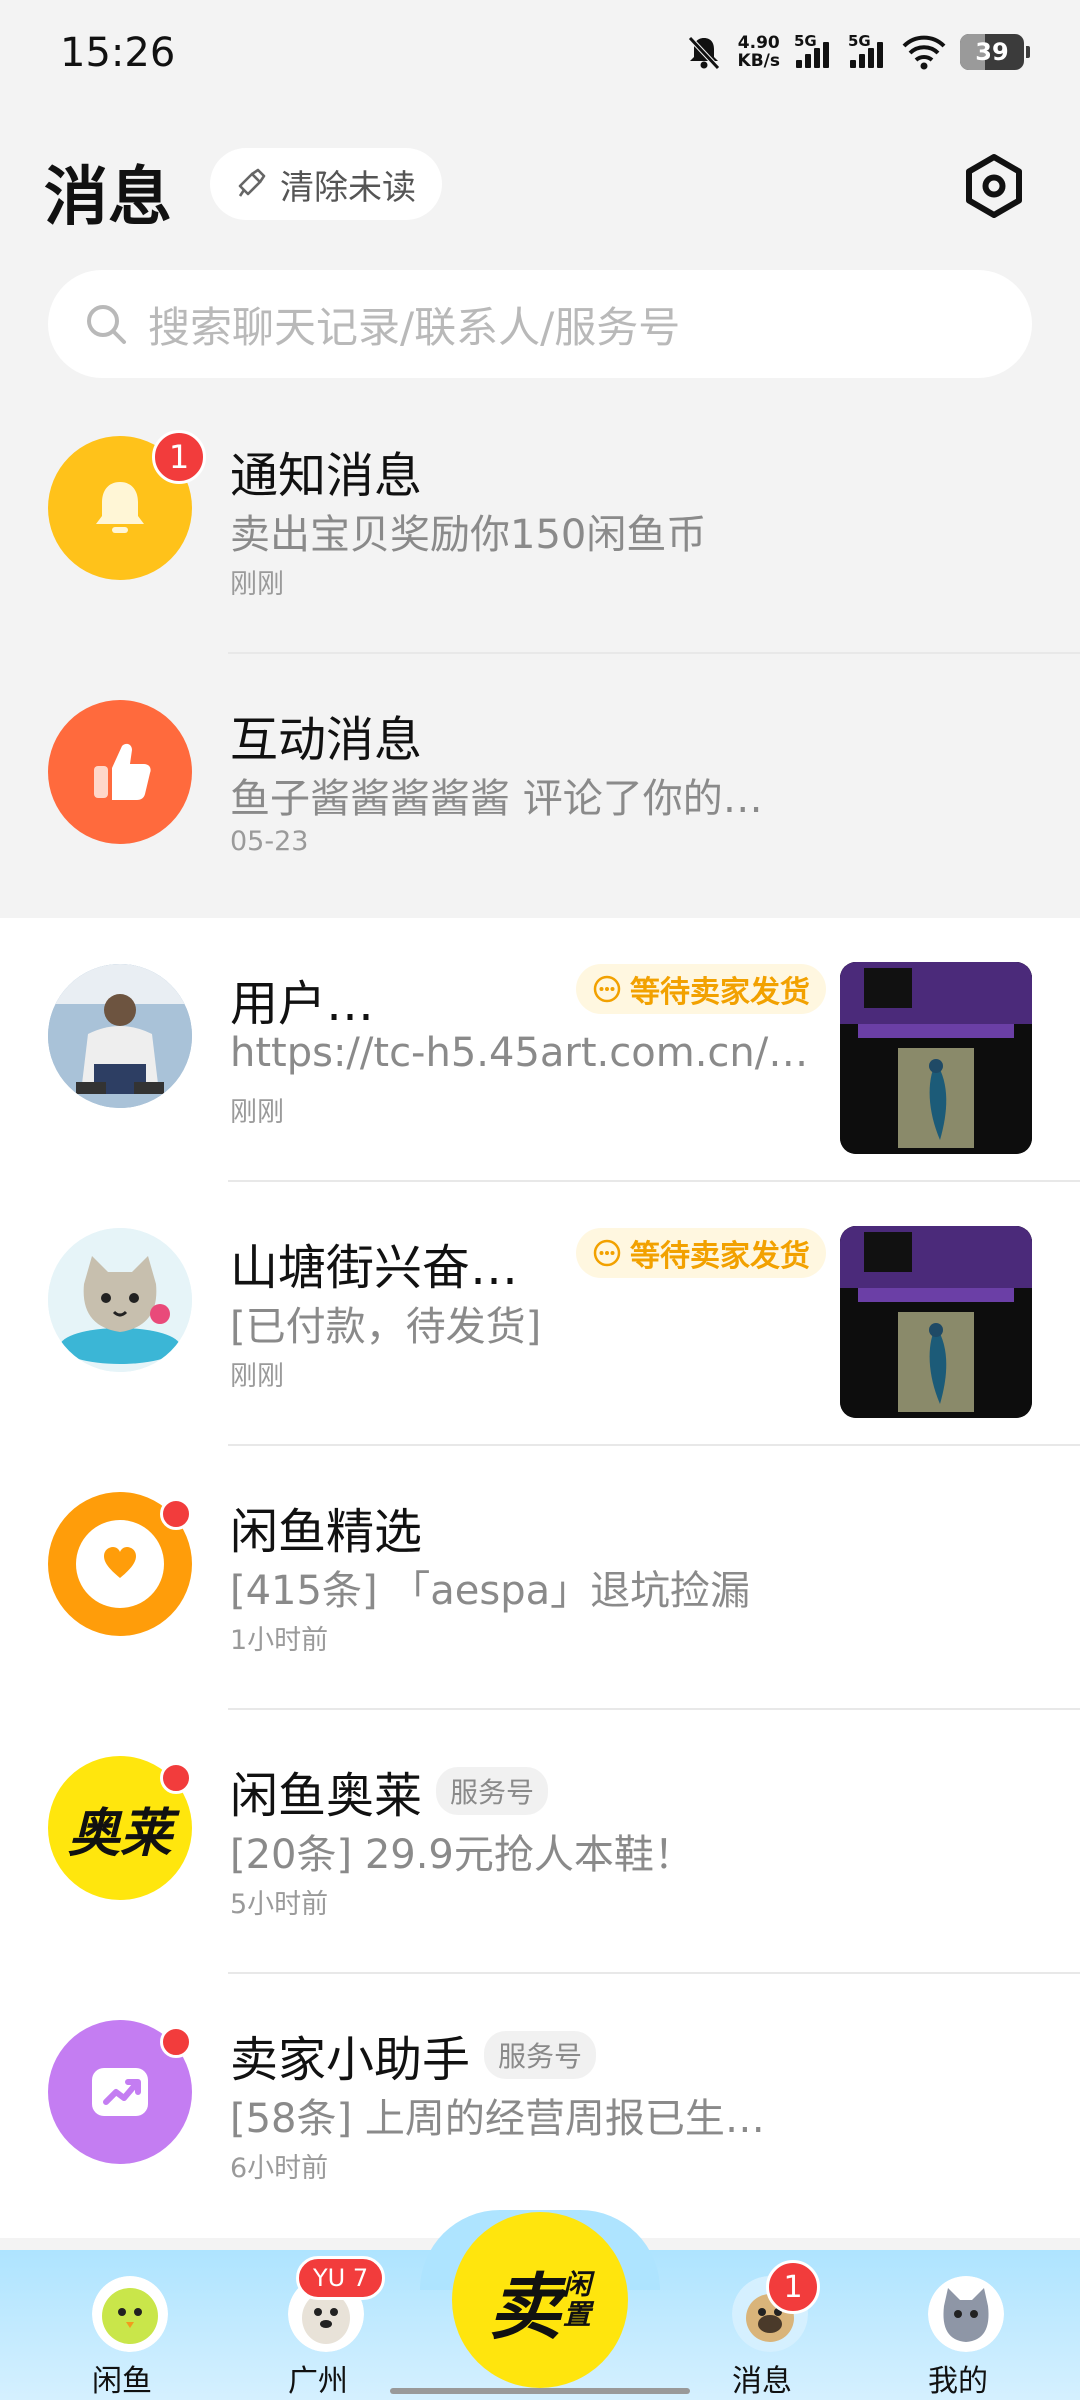  Describe the element at coordinates (703, 53) in the screenshot. I see `mute-bell-icon` at that location.